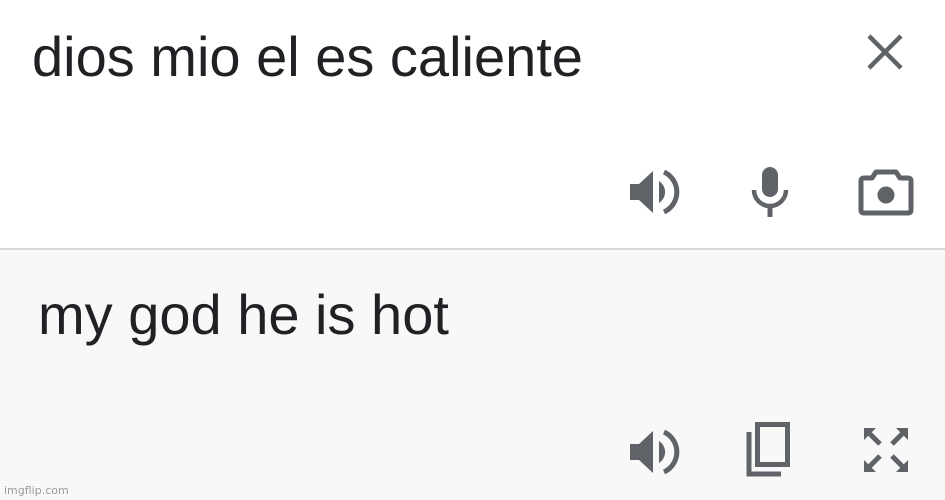  I want to click on watermark-text: imgflip.com, so click(36, 490).